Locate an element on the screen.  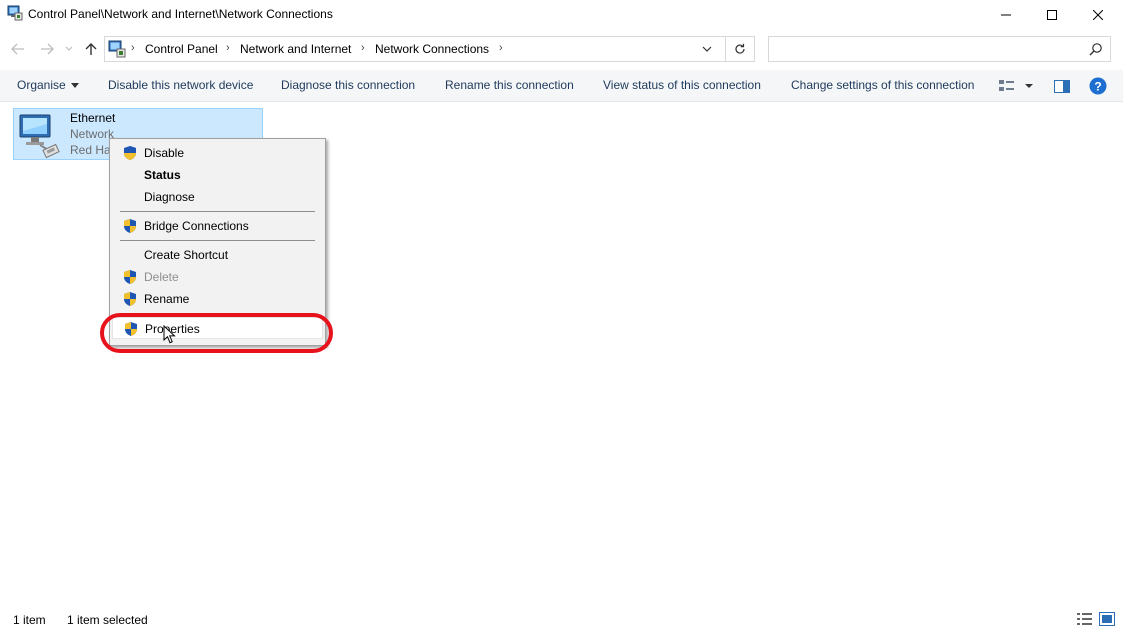
help-icon: ? is located at coordinates (1098, 86).